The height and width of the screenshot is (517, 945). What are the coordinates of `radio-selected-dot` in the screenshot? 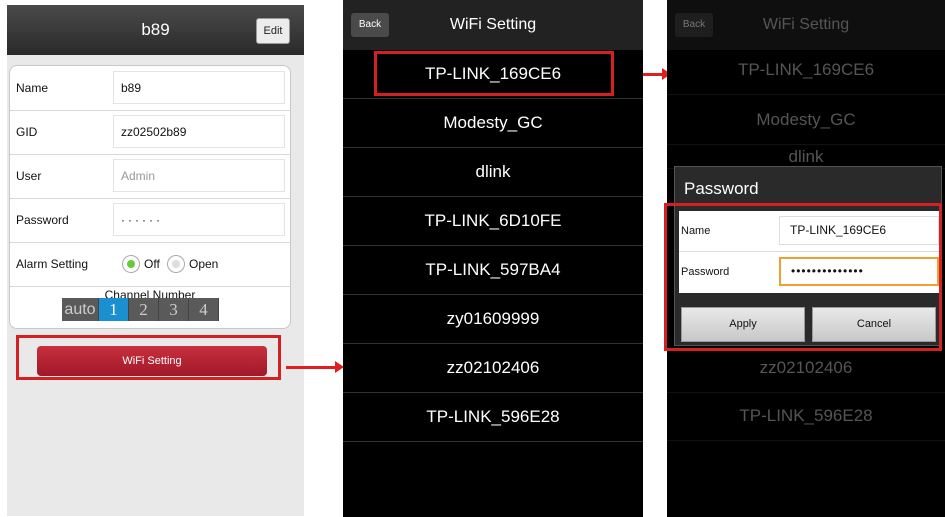 It's located at (131, 264).